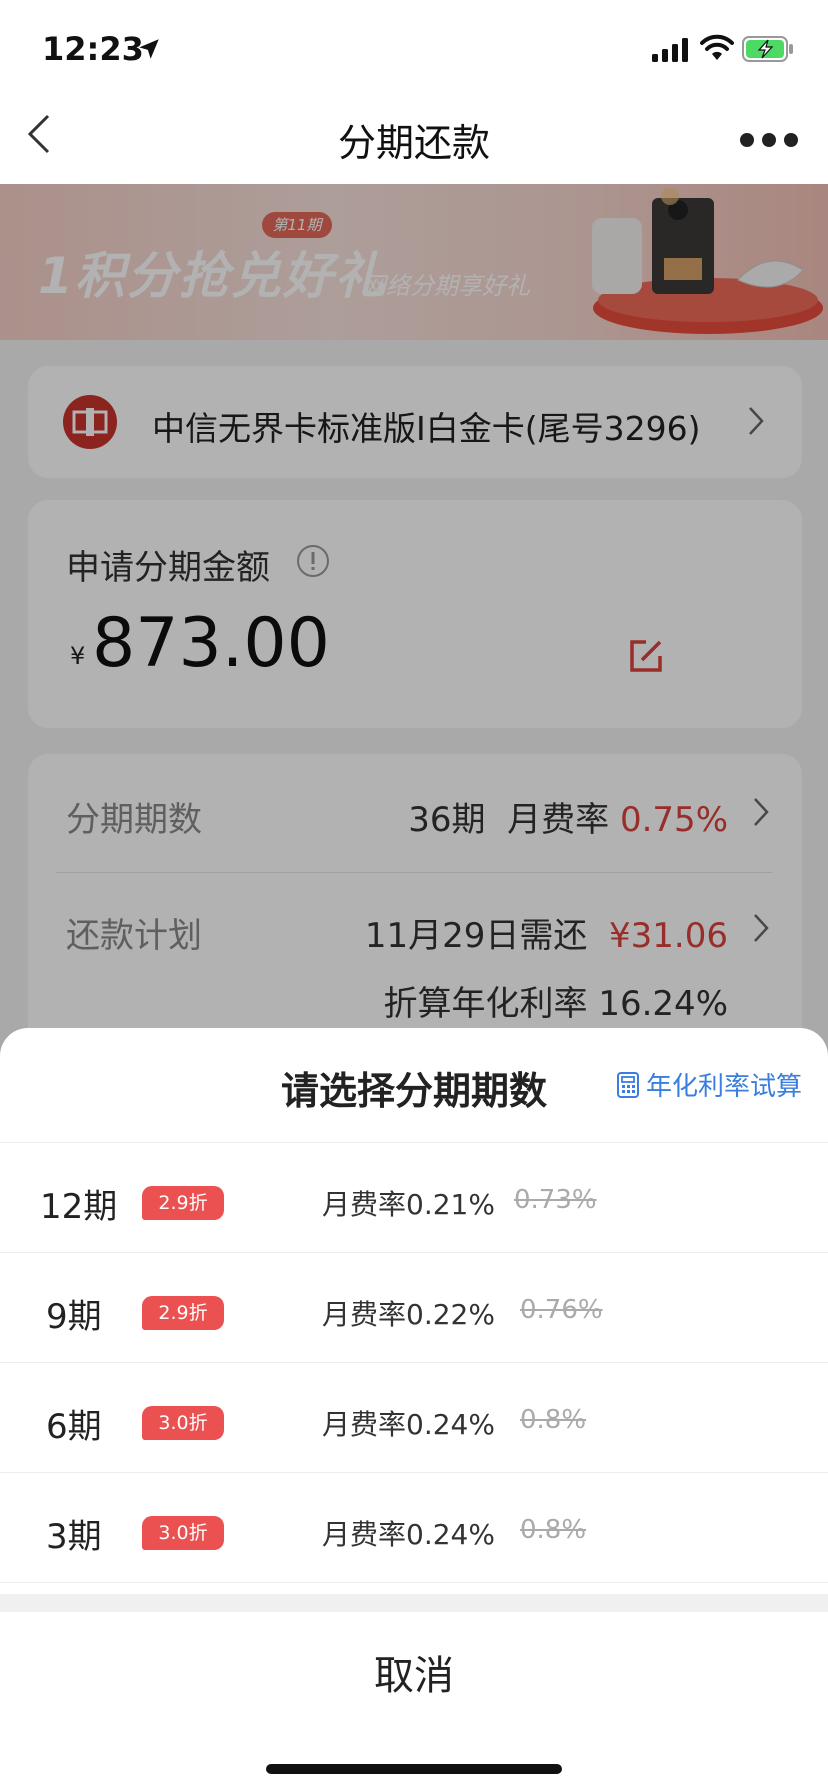  Describe the element at coordinates (628, 1084) in the screenshot. I see `calculator-icon` at that location.